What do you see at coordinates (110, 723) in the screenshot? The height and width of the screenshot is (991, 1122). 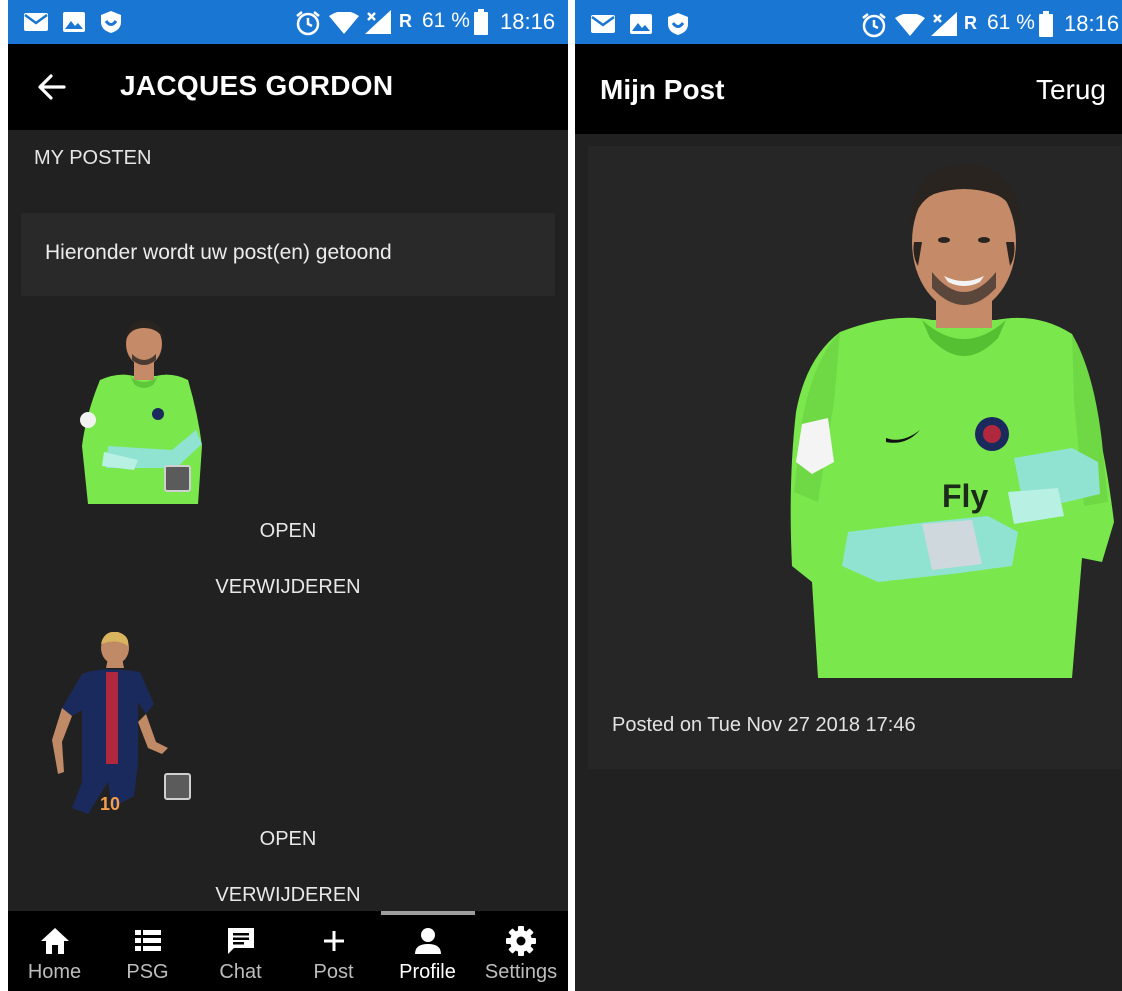 I see `post-image-player: 10` at bounding box center [110, 723].